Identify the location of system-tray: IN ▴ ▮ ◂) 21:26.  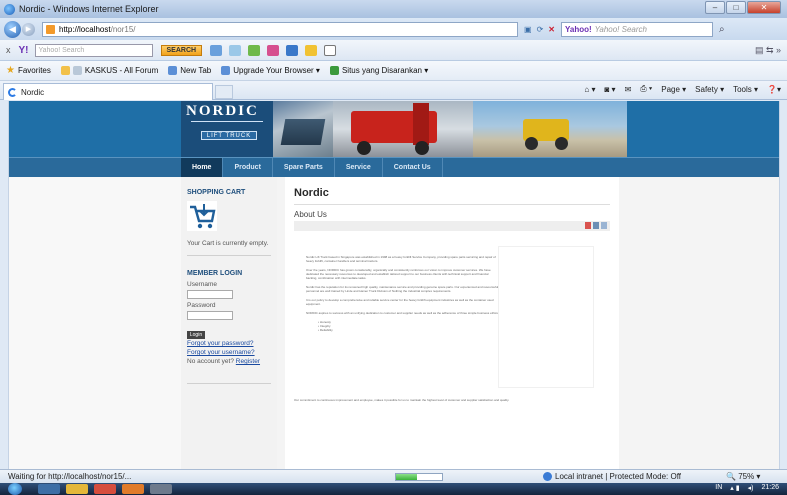
(747, 488).